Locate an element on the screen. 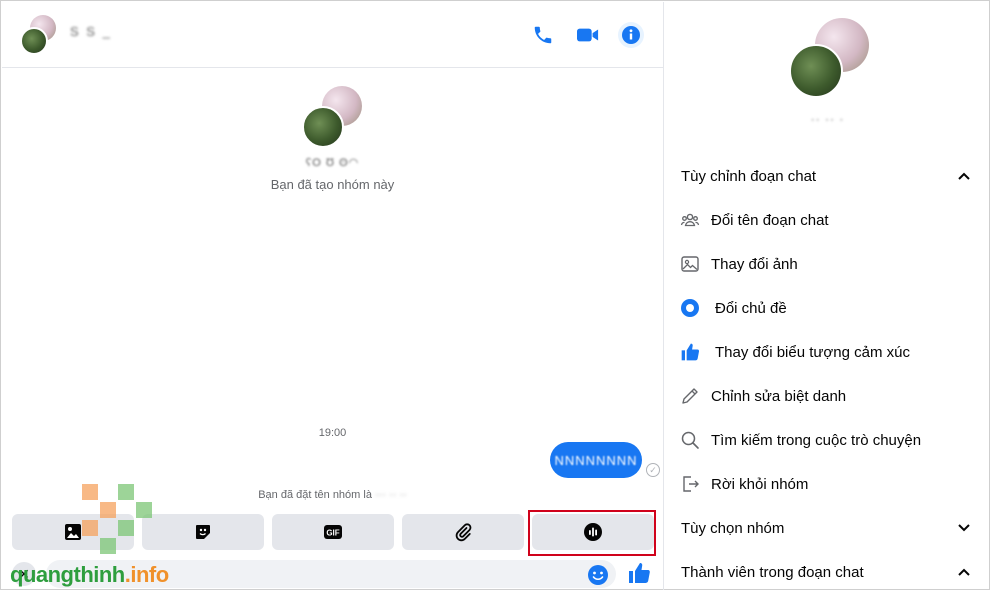  conversation-name: S S _ is located at coordinates (91, 31).